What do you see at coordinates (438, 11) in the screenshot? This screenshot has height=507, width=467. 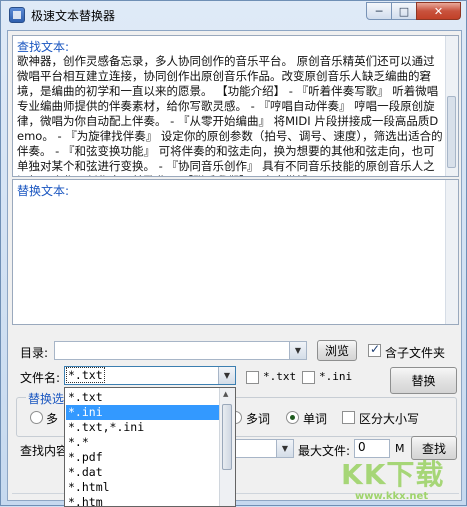 I see `close-button: ✕` at bounding box center [438, 11].